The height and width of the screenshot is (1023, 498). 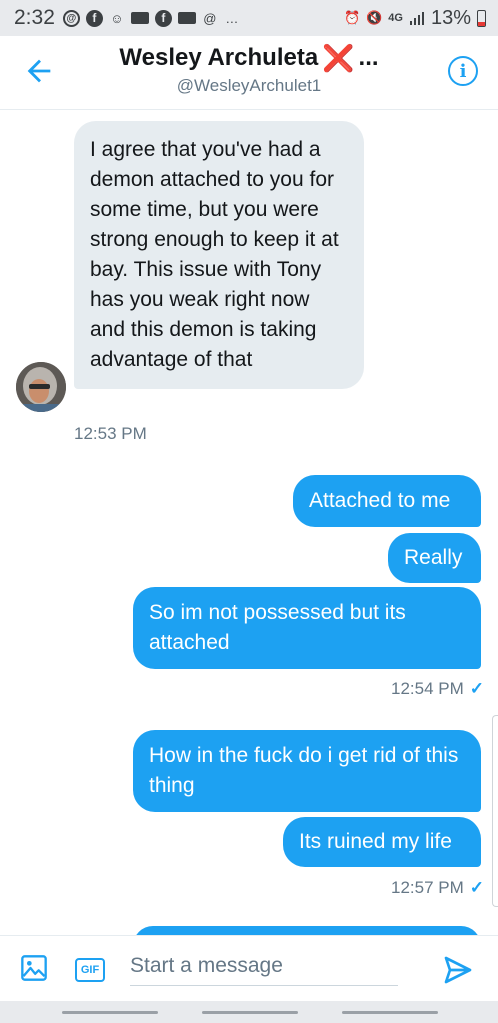 I want to click on send-icon, so click(x=458, y=970).